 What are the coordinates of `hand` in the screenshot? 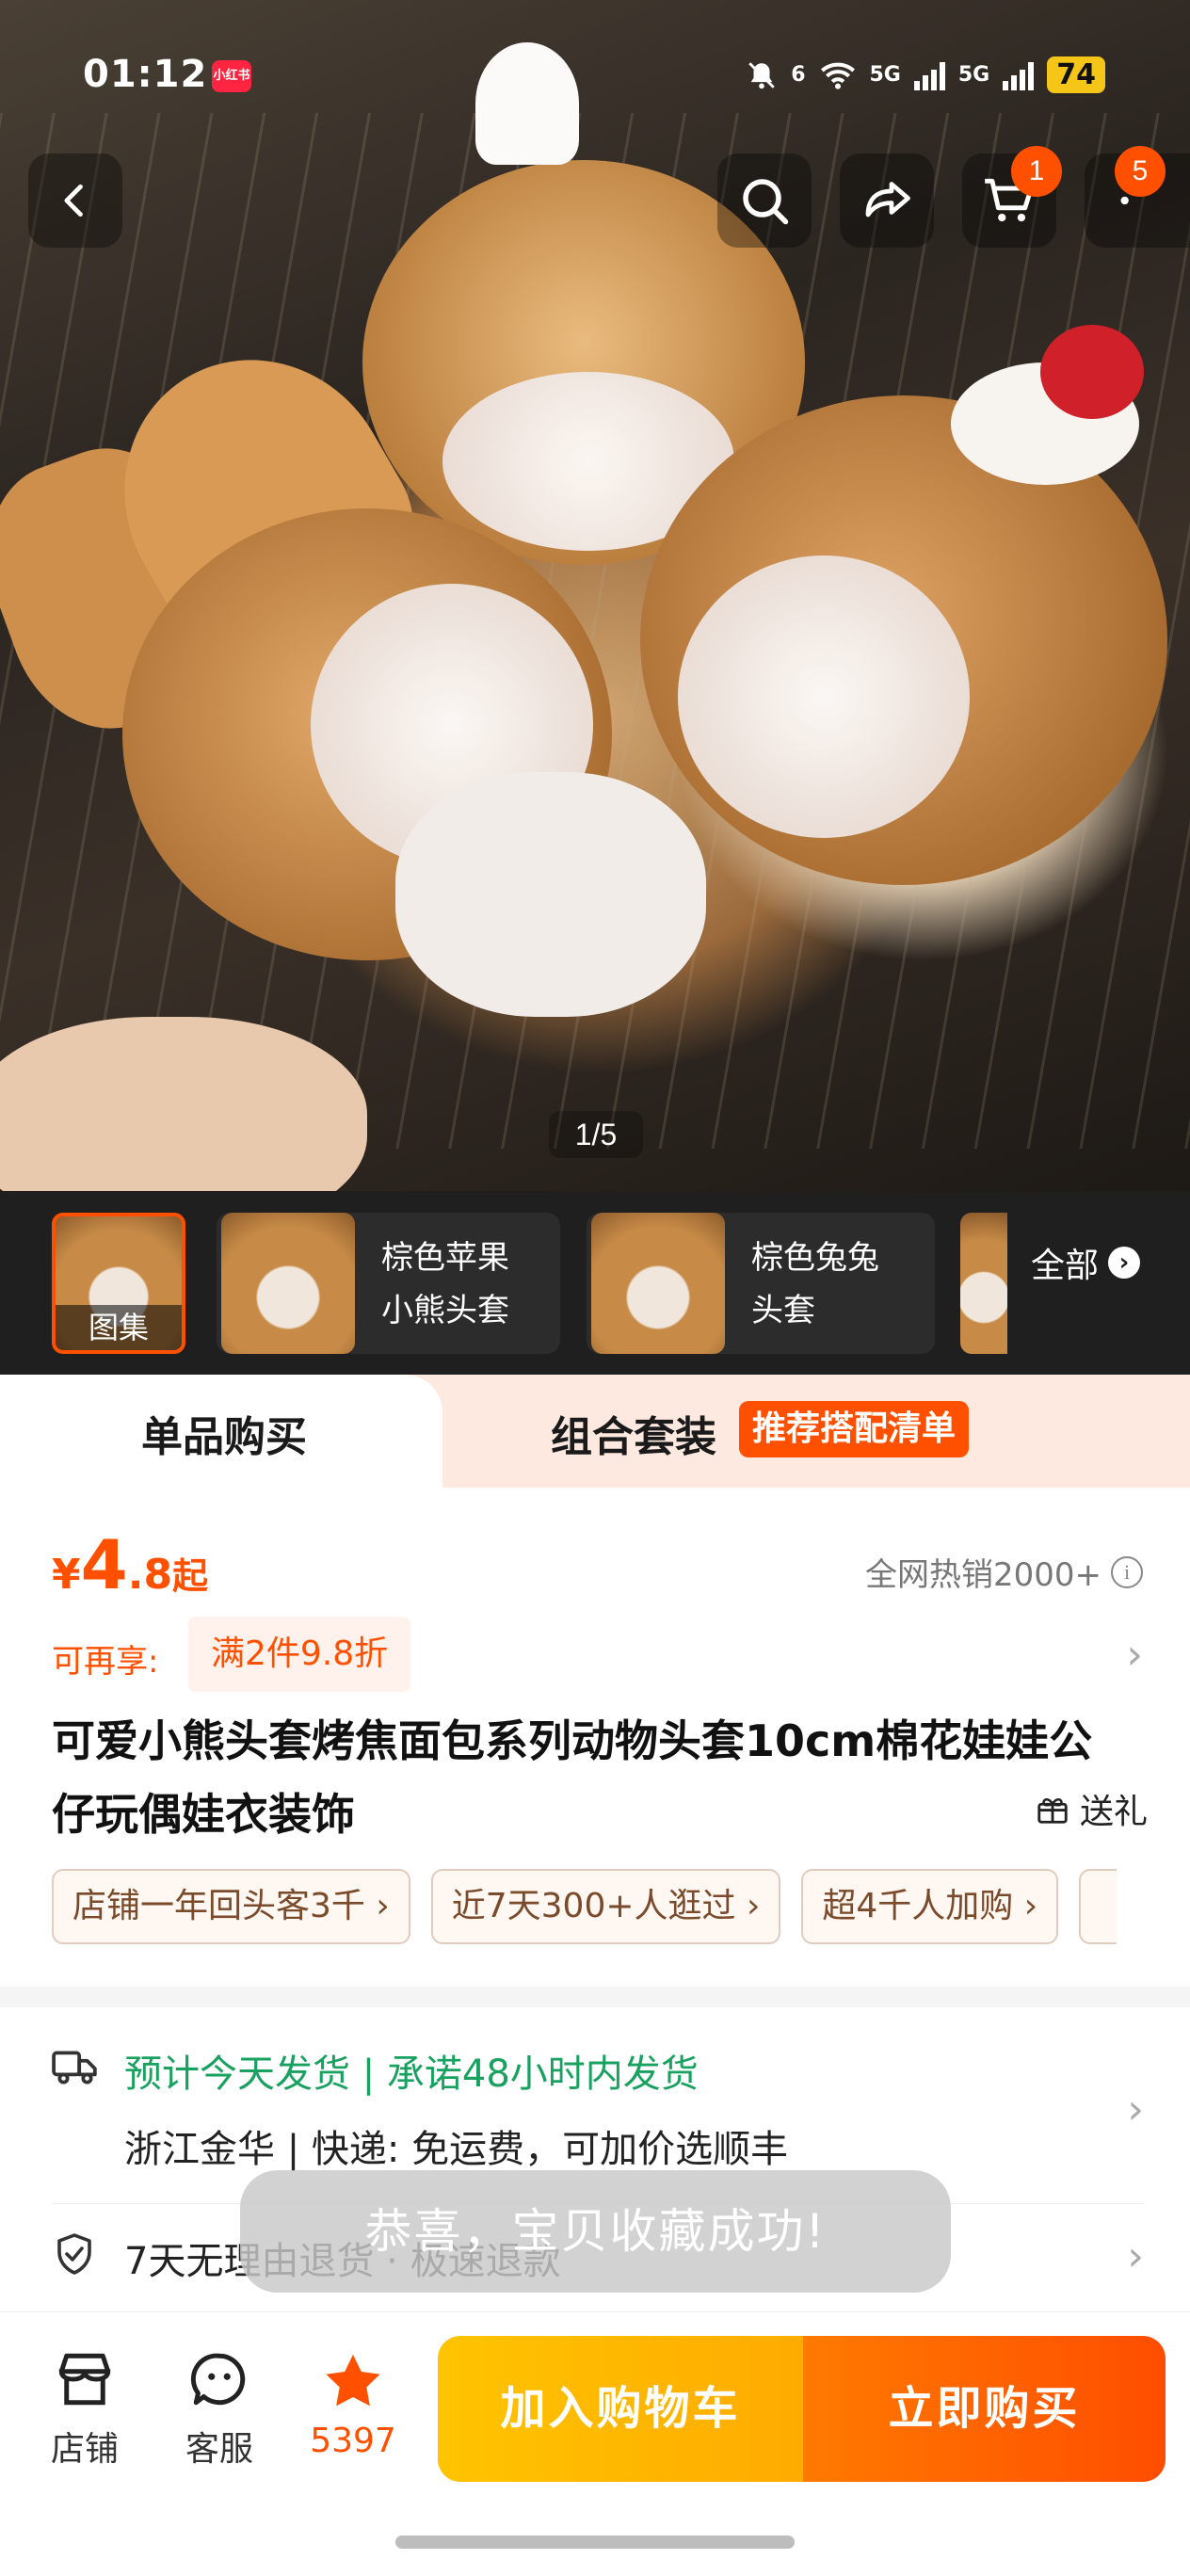 It's located at (183, 1104).